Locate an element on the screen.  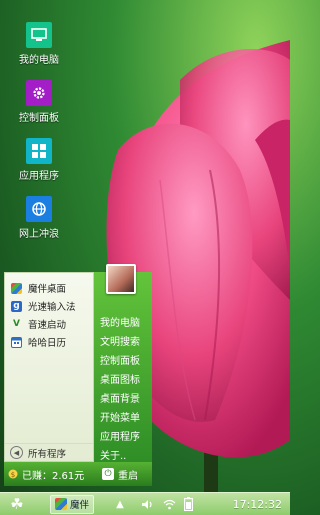
taskbar: ☘ 魔伴 ▲ 17:12:32 is located at coordinates (145, 503).